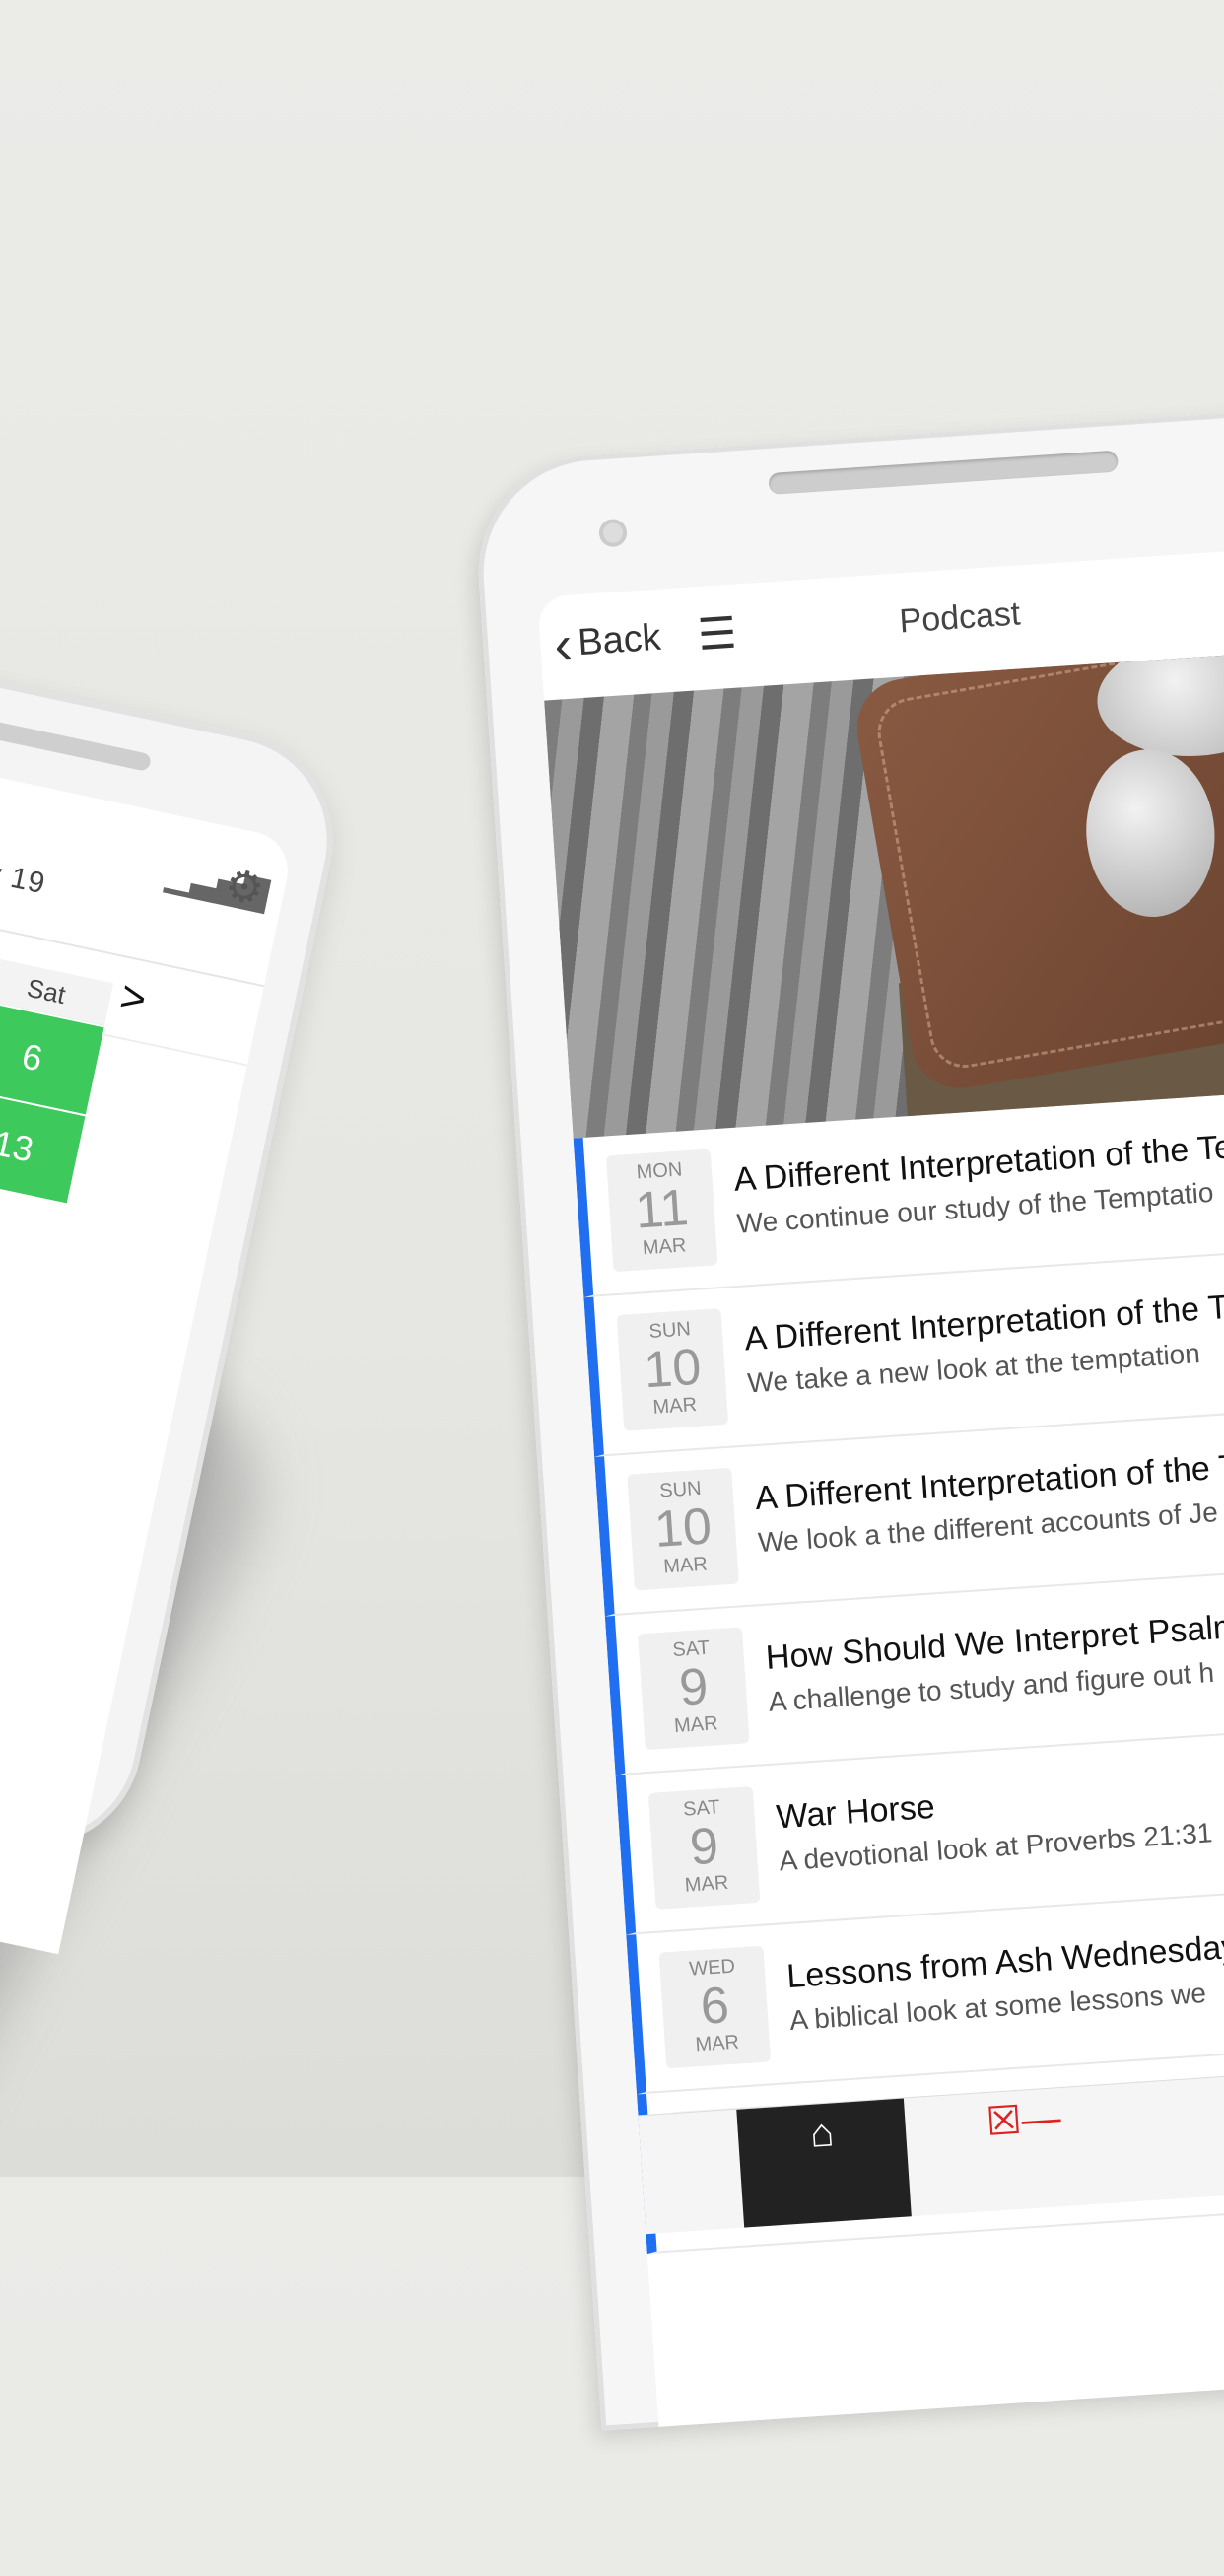 The height and width of the screenshot is (2576, 1224). I want to click on date-badge: WED 6 MAR, so click(715, 2007).